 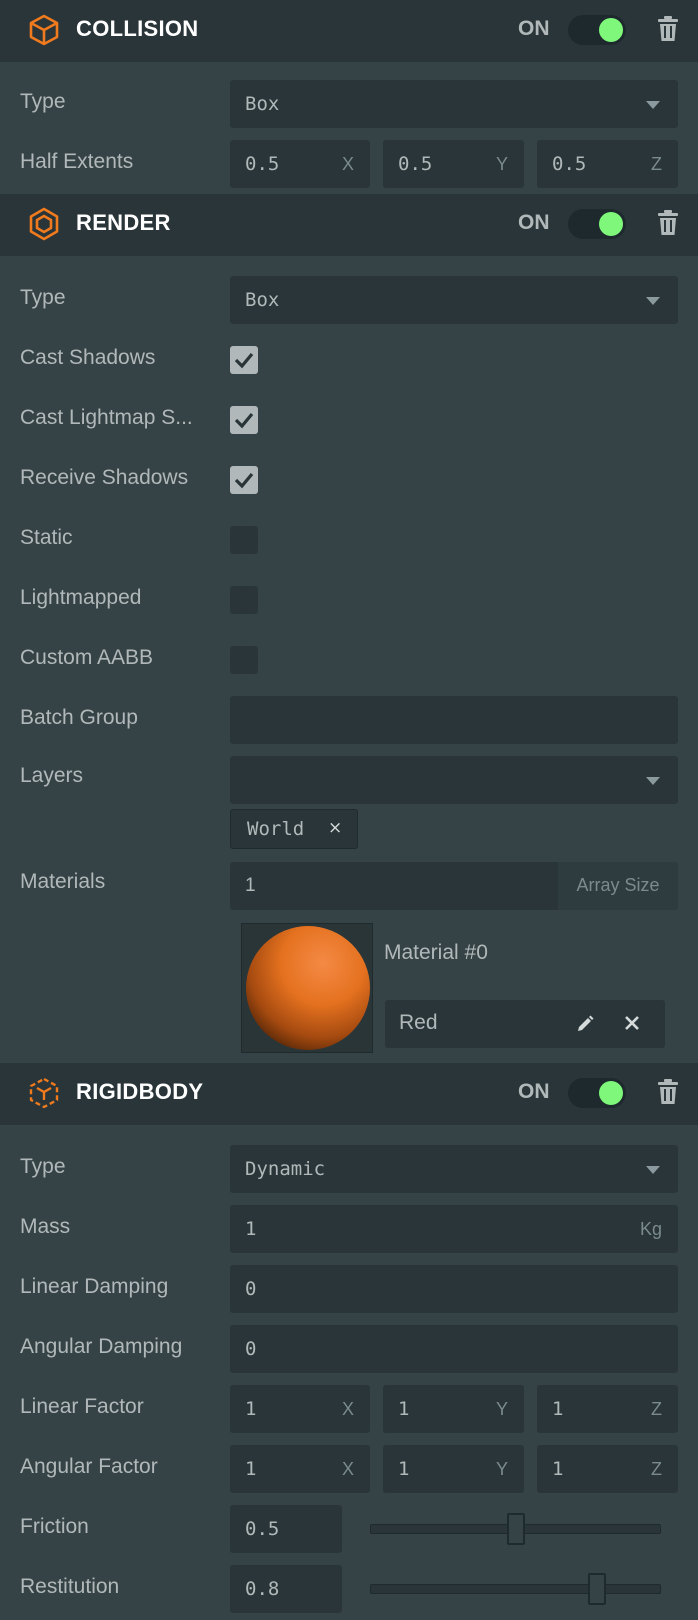 I want to click on friction-label: Friction, so click(x=54, y=1526).